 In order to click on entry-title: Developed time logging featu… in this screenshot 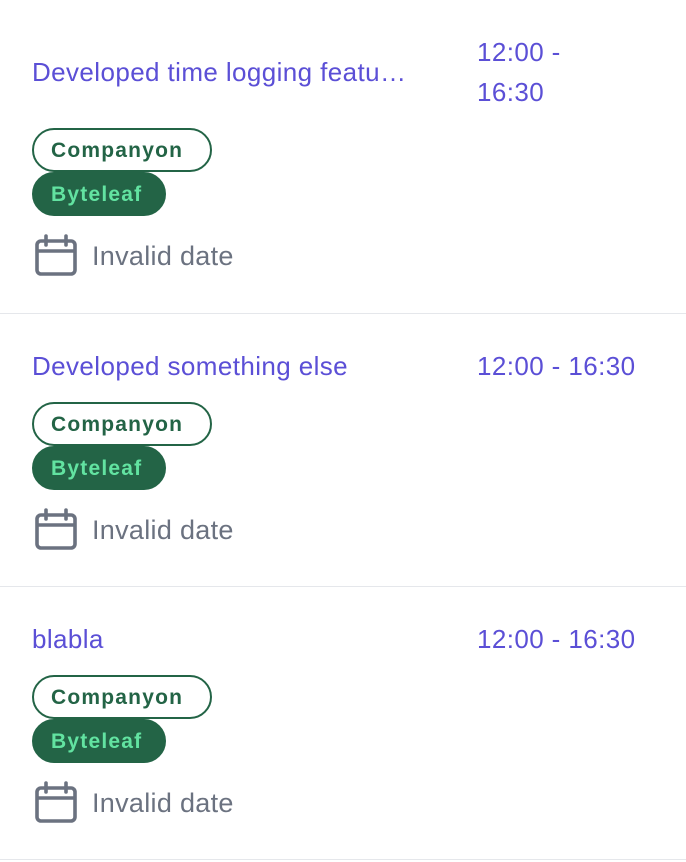, I will do `click(252, 72)`.